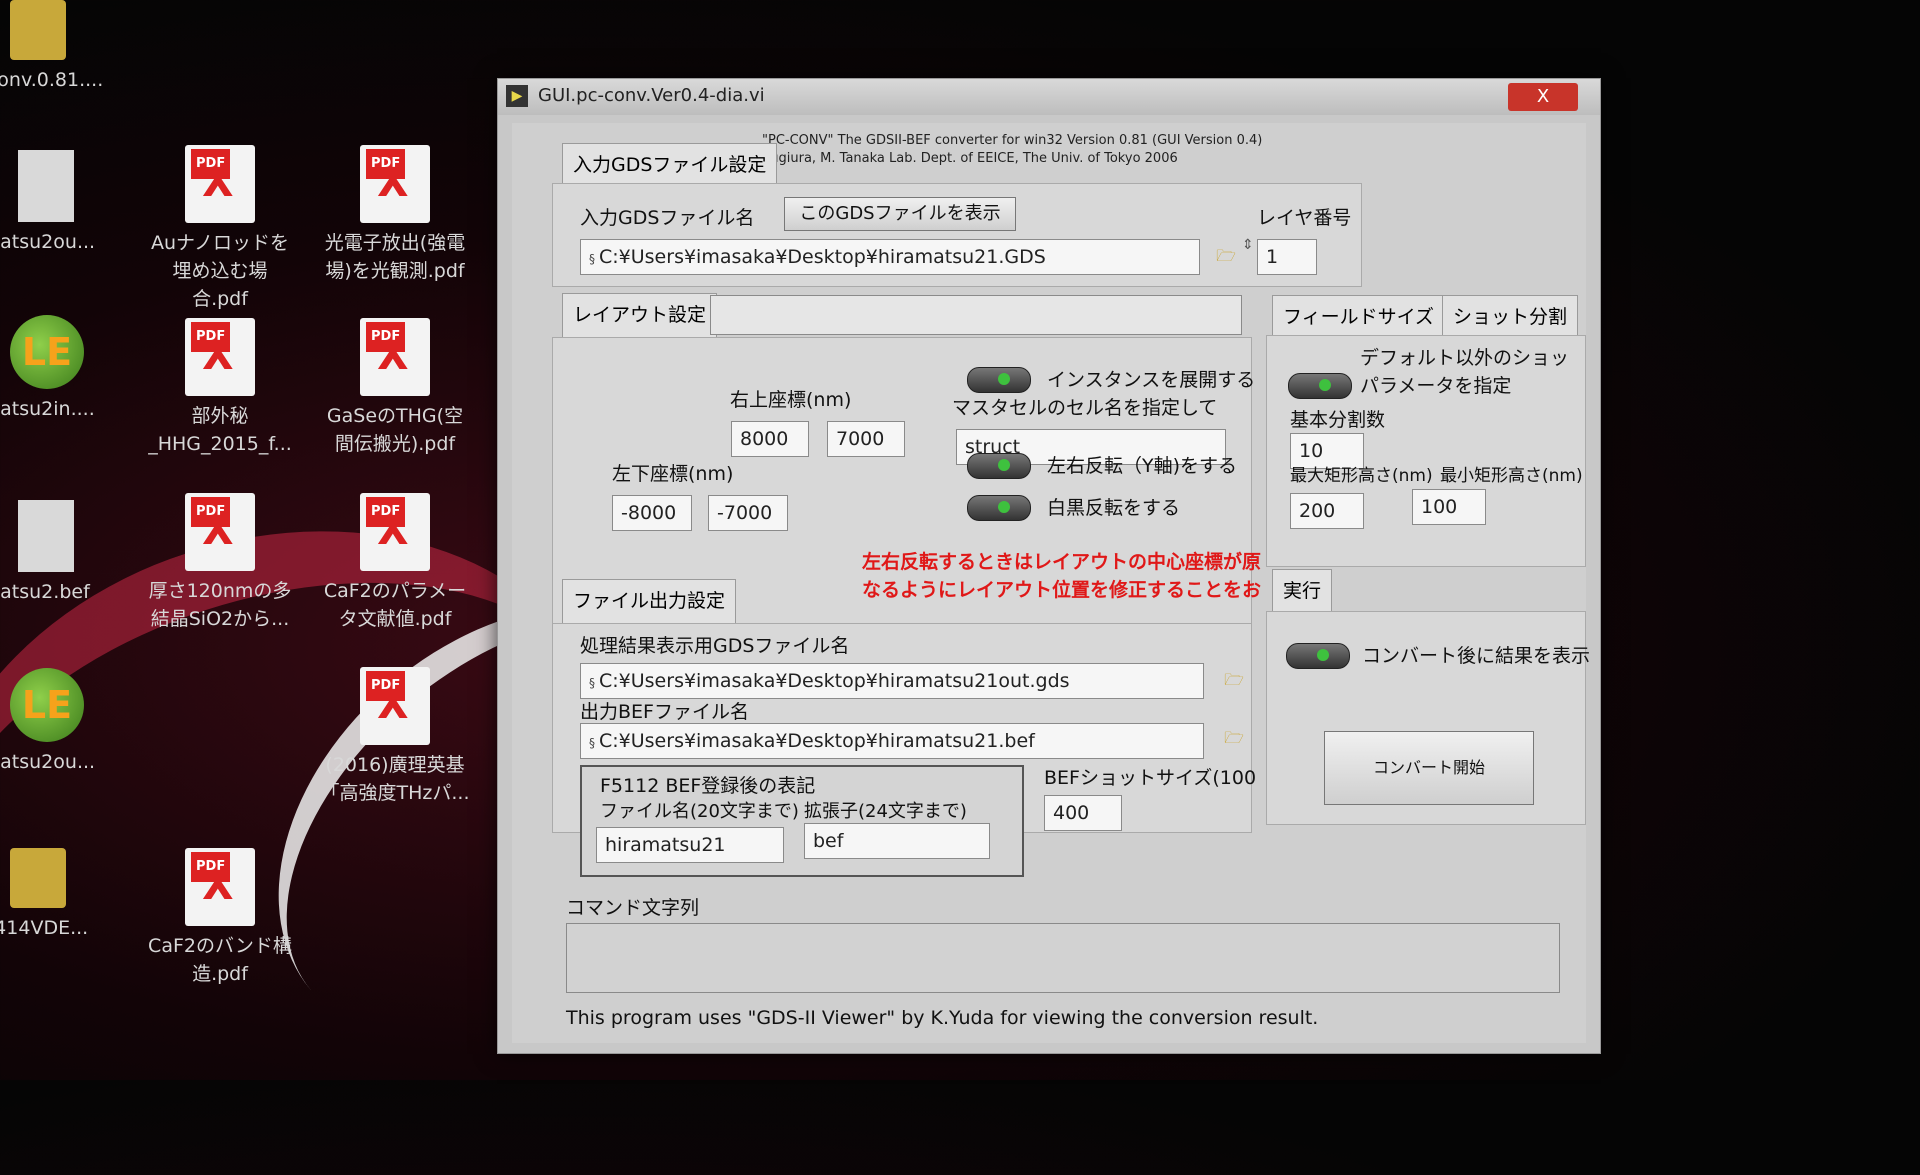  What do you see at coordinates (649, 601) in the screenshot?
I see `tab-output: ファイル出力設定` at bounding box center [649, 601].